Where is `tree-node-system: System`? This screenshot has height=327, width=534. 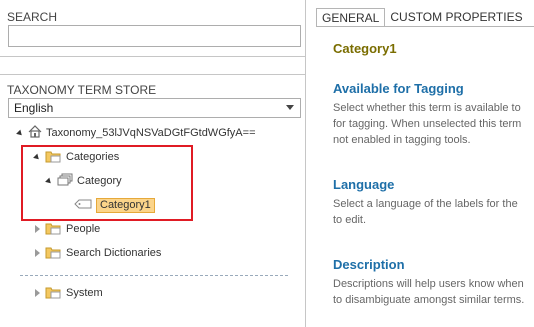
tree-node-system: System is located at coordinates (68, 293).